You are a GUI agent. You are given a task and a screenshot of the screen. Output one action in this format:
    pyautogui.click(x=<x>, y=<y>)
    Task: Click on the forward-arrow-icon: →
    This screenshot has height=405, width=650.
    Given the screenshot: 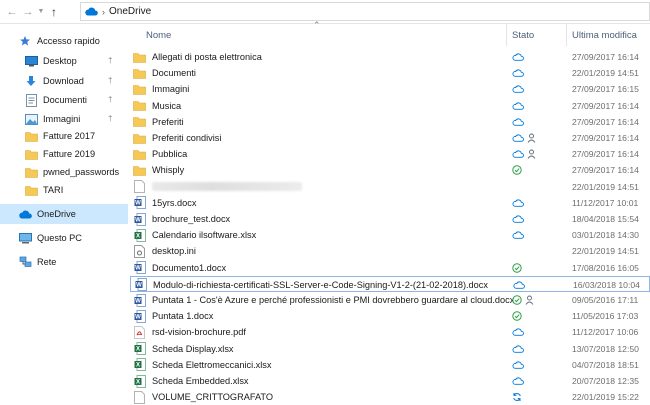 What is the action you would take?
    pyautogui.click(x=28, y=12)
    